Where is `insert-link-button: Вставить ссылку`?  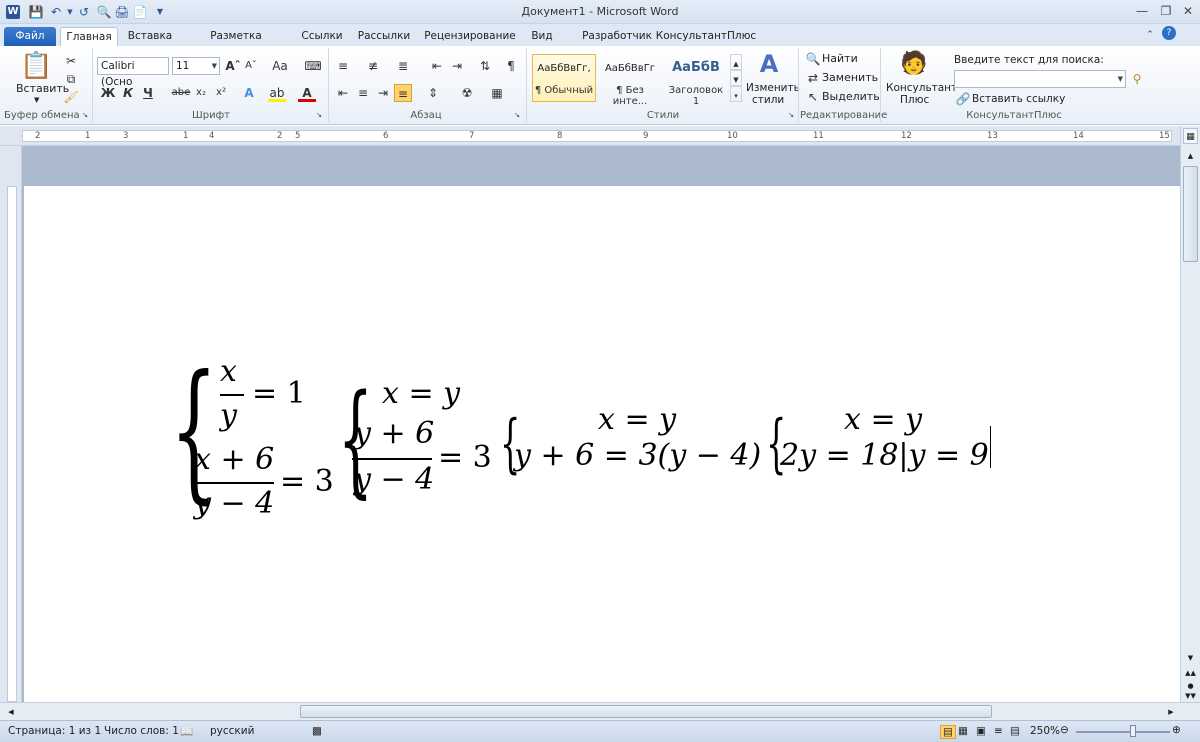
insert-link-button: Вставить ссылку is located at coordinates (1018, 99).